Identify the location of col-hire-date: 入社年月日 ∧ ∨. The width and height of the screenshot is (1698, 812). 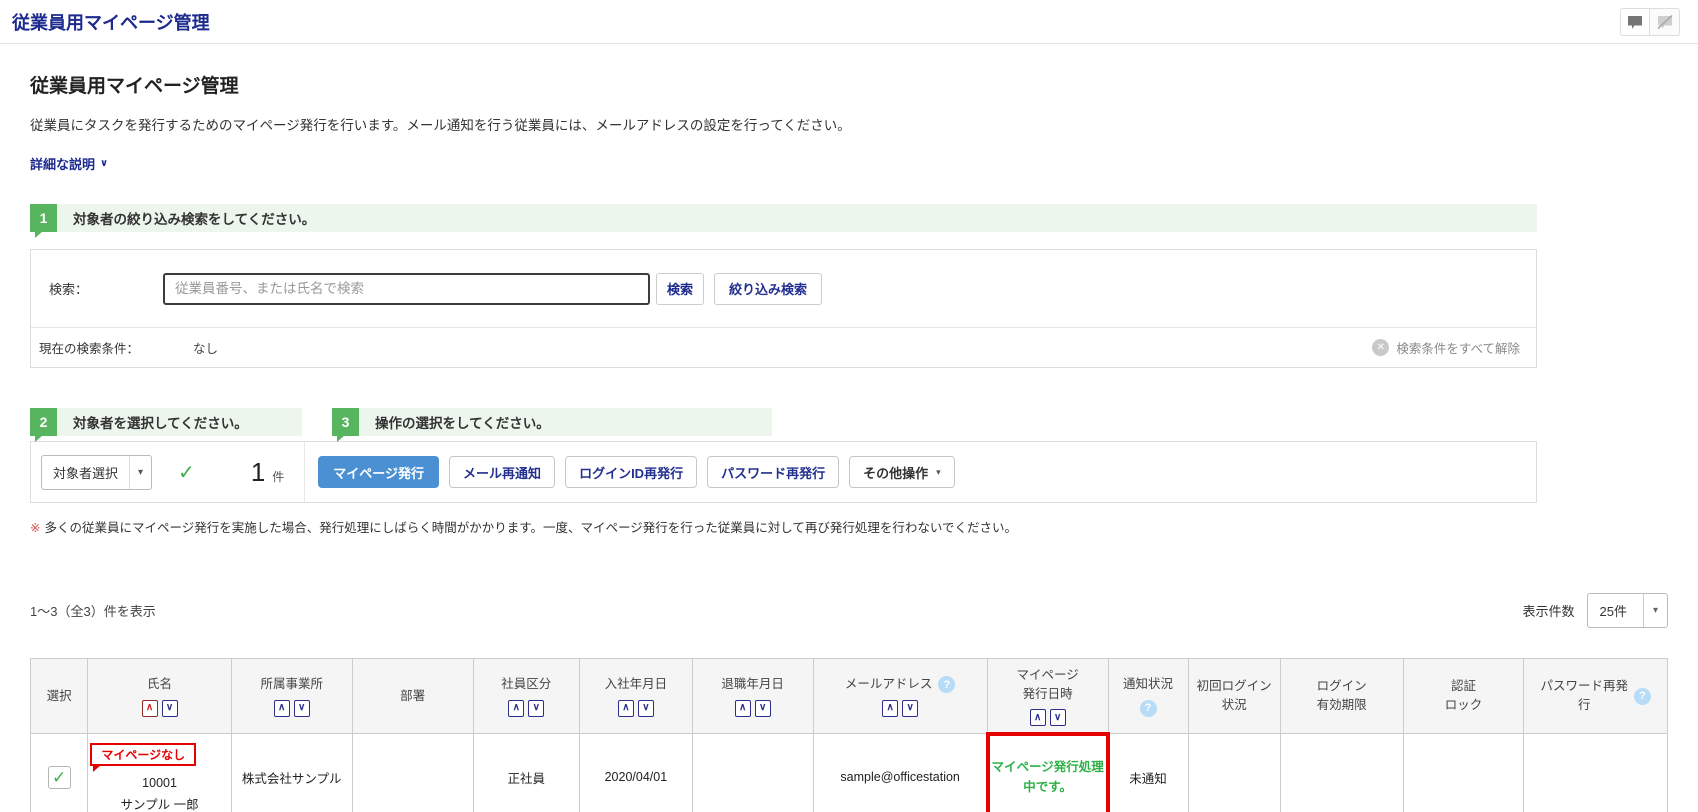
(636, 696).